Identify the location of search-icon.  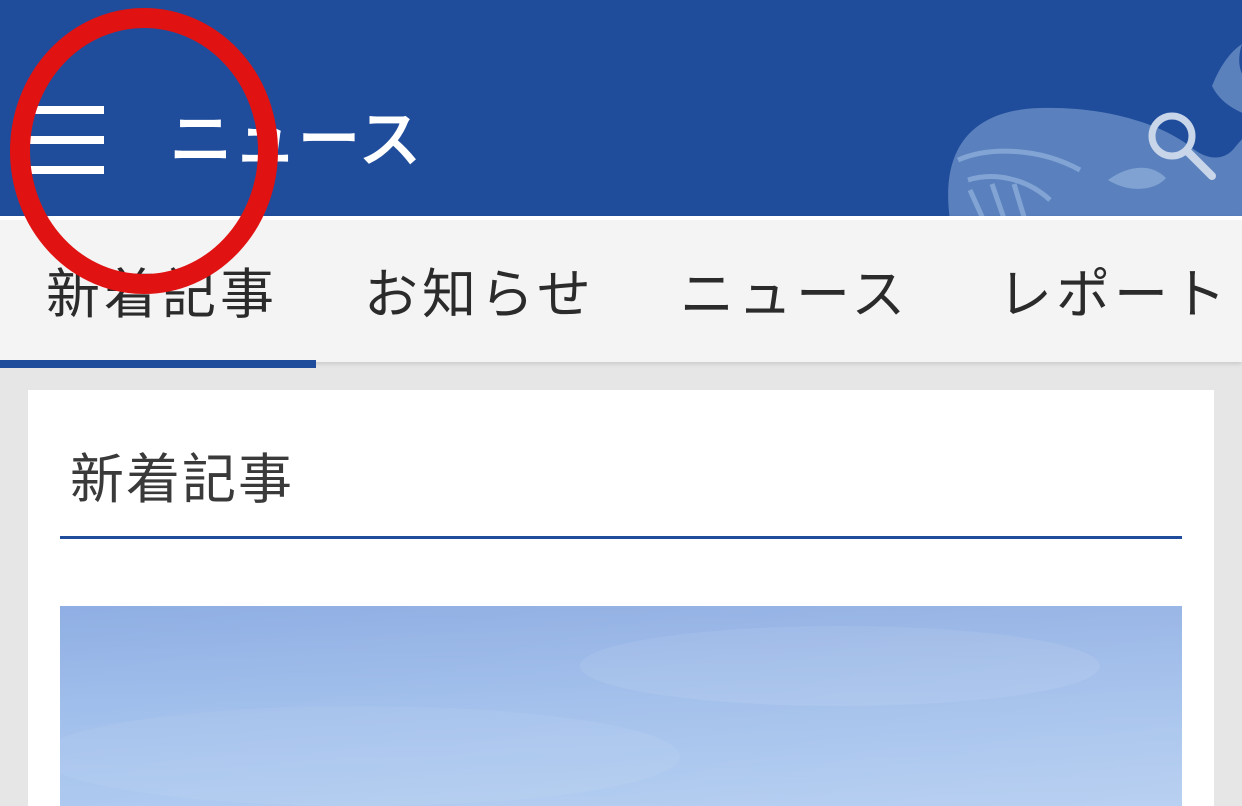
(1182, 146).